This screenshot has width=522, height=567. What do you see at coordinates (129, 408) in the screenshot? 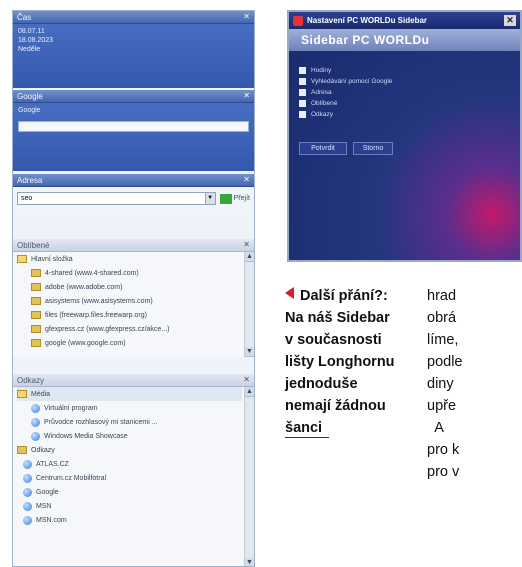
I see `link-item: Virtuální program` at bounding box center [129, 408].